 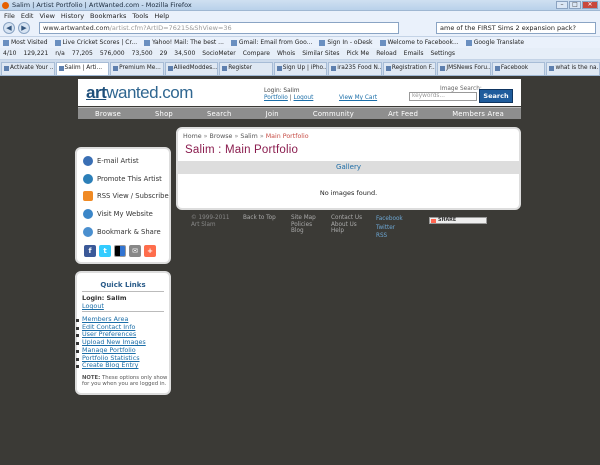 I want to click on close-button: ✕, so click(x=590, y=5).